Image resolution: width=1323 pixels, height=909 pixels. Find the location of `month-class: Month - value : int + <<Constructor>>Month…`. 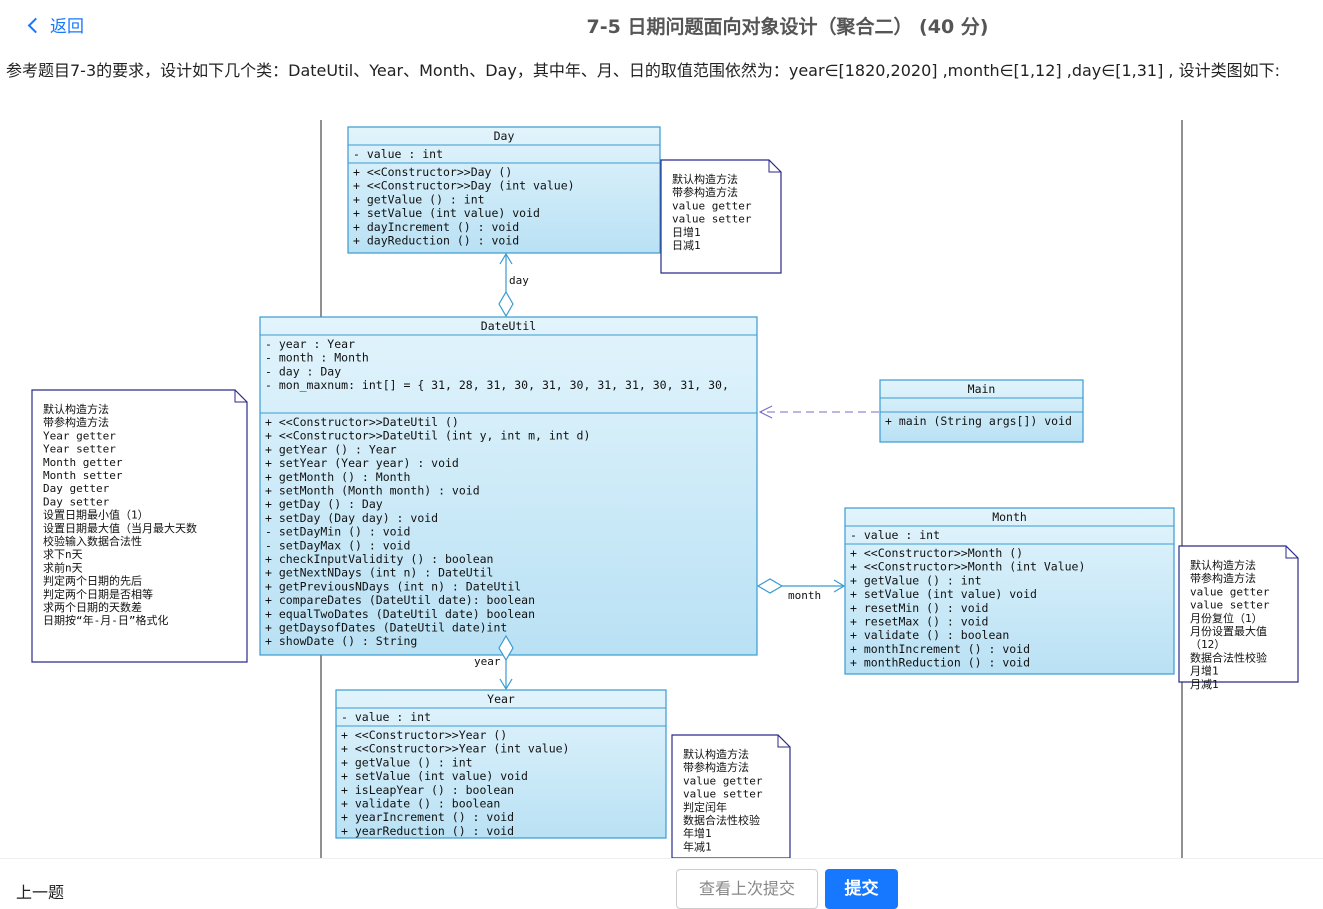

month-class: Month - value : int + <<Constructor>>Month… is located at coordinates (1009, 591).